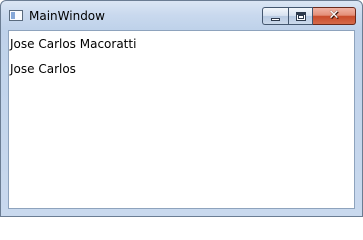  Describe the element at coordinates (275, 16) in the screenshot. I see `minimize-button` at that location.